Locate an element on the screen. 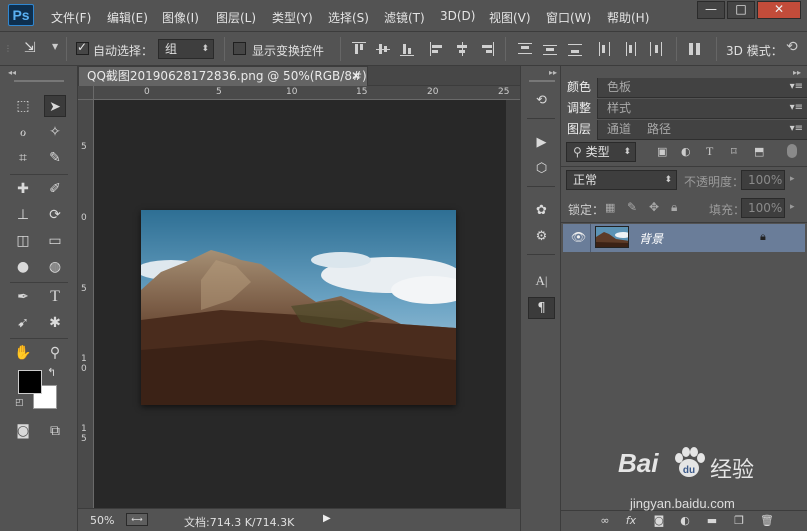  distribute-left-icon is located at coordinates (605, 49).